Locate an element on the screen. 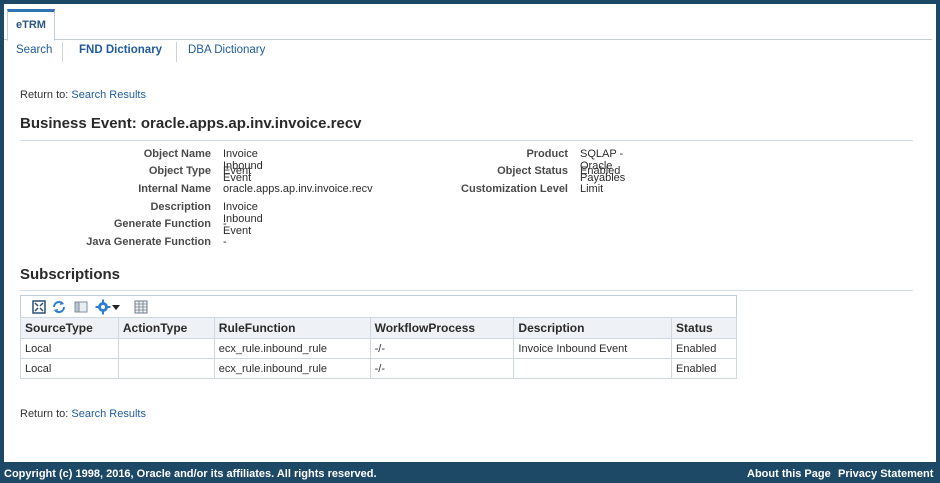  prop-value: Event is located at coordinates (237, 171).